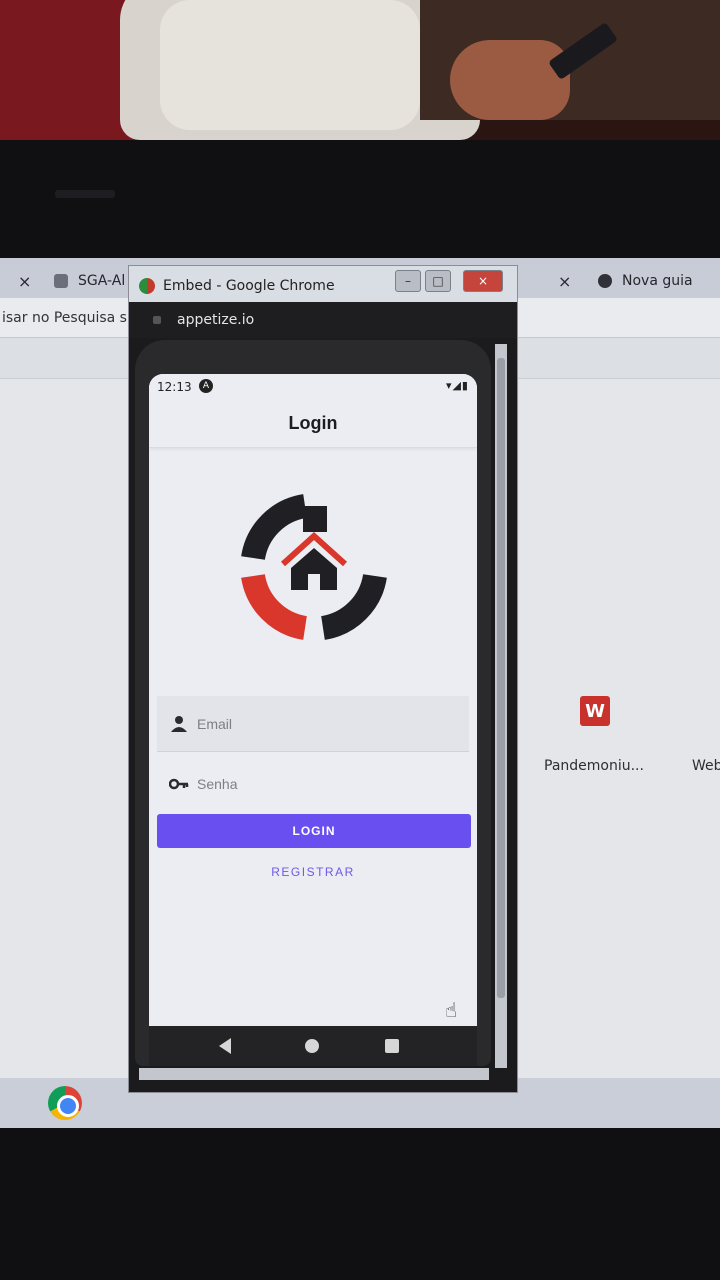  What do you see at coordinates (510, 80) in the screenshot?
I see `background-hand` at bounding box center [510, 80].